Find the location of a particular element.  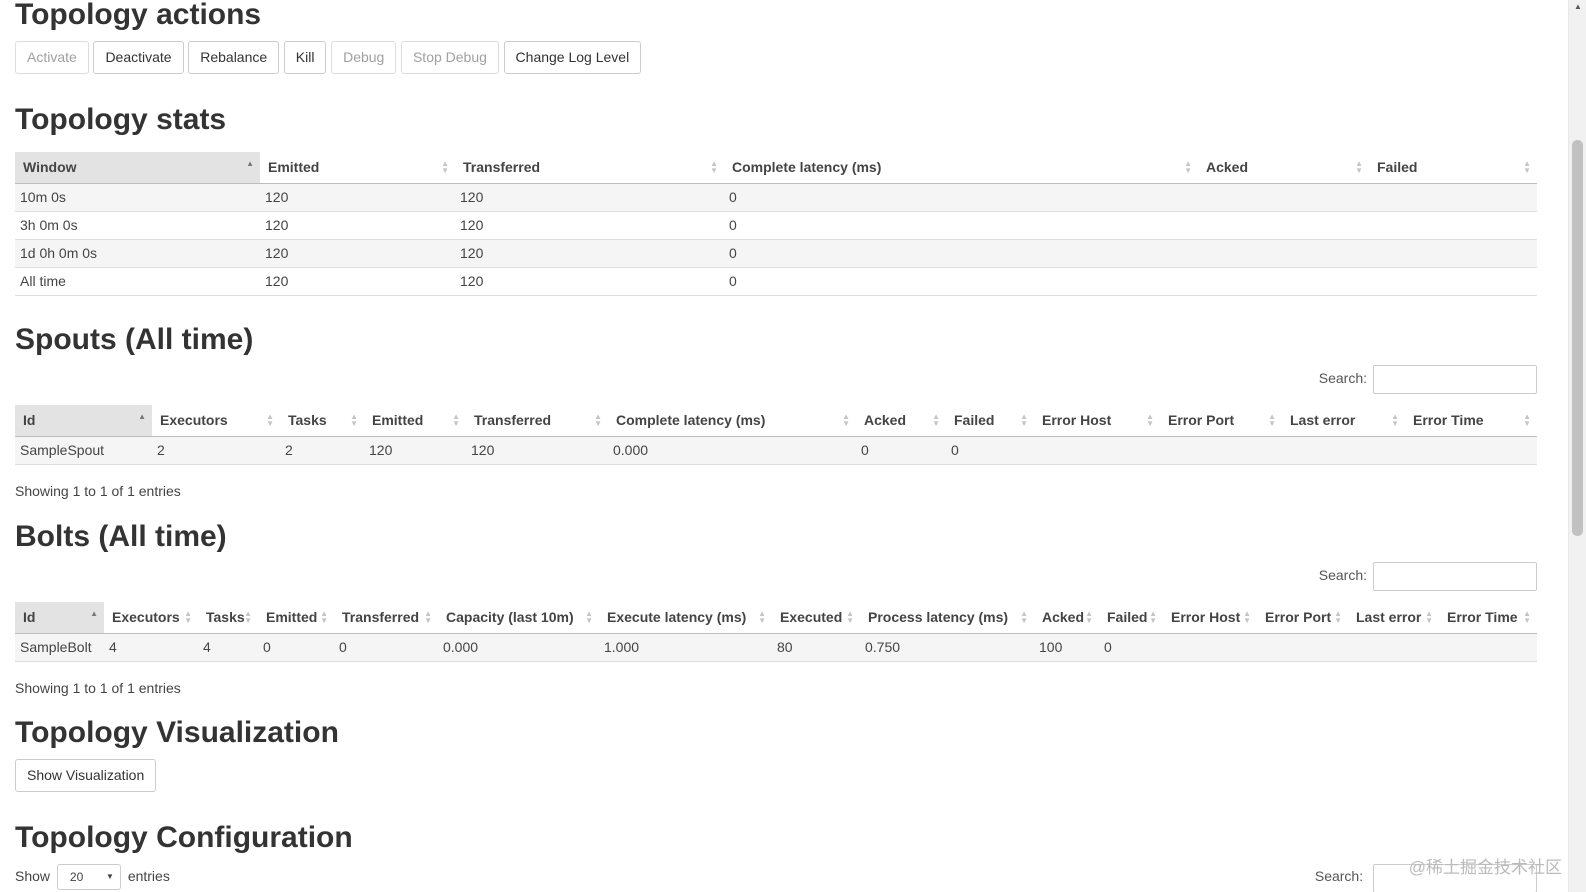

bolts-col-error-port: Error Port ▲ ▼ is located at coordinates (1302, 618).